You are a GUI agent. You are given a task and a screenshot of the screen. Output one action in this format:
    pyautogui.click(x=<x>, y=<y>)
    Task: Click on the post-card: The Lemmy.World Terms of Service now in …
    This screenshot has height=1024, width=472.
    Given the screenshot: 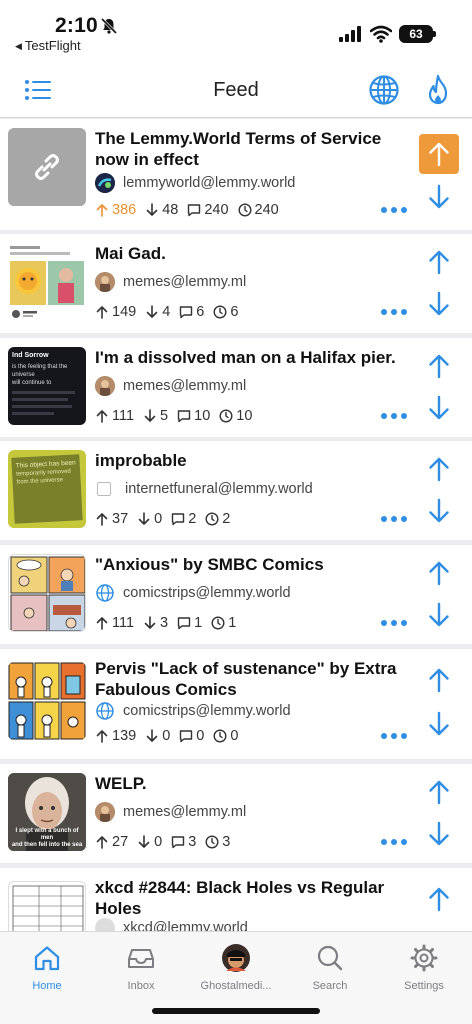 What is the action you would take?
    pyautogui.click(x=236, y=174)
    